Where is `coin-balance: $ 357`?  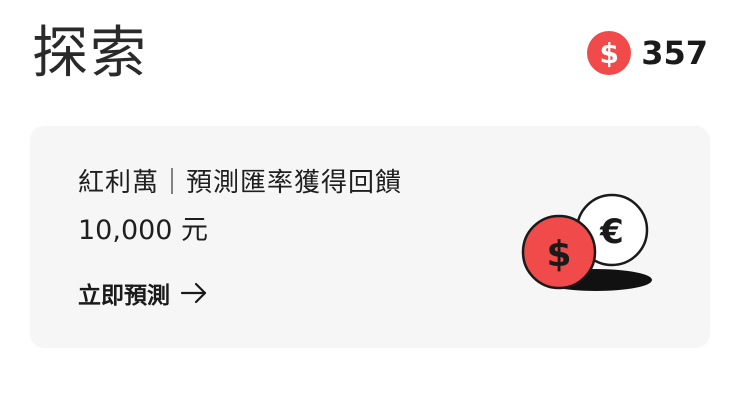
coin-balance: $ 357 is located at coordinates (647, 53).